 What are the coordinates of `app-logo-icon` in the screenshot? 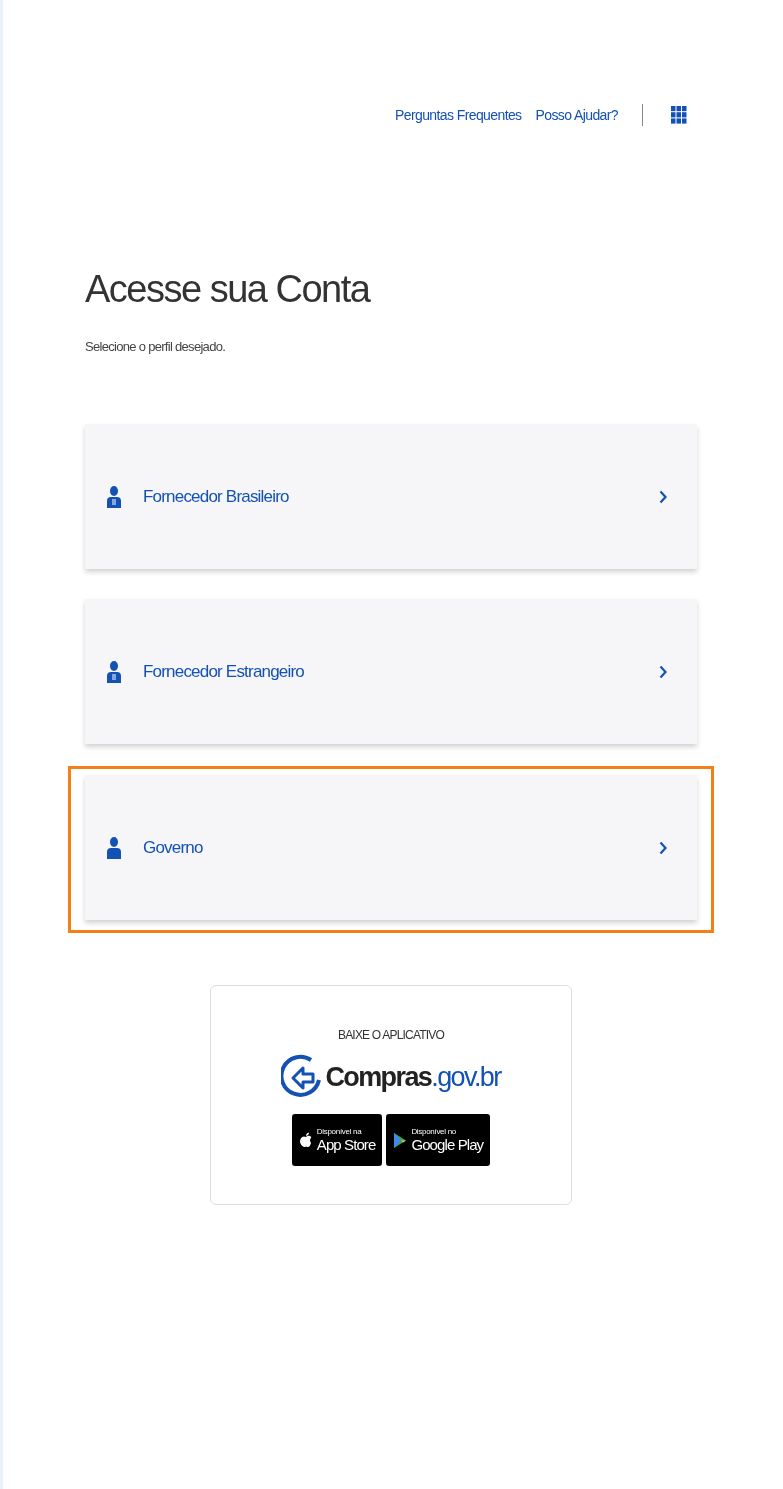 It's located at (302, 1077).